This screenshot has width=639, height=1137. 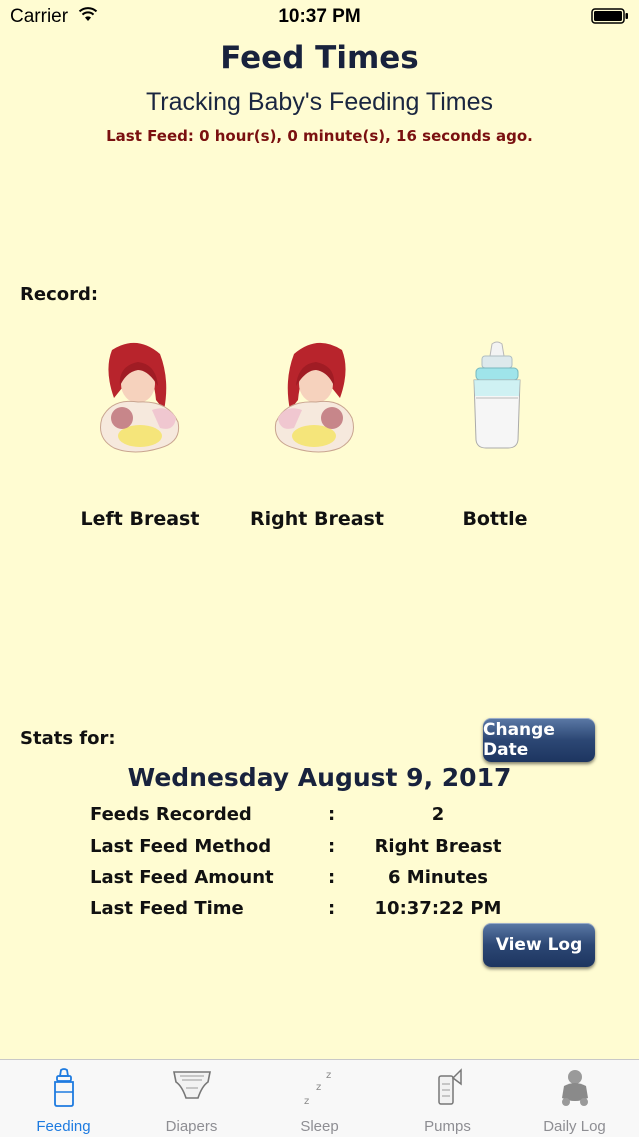 What do you see at coordinates (63, 1126) in the screenshot?
I see `tab-label: Feeding` at bounding box center [63, 1126].